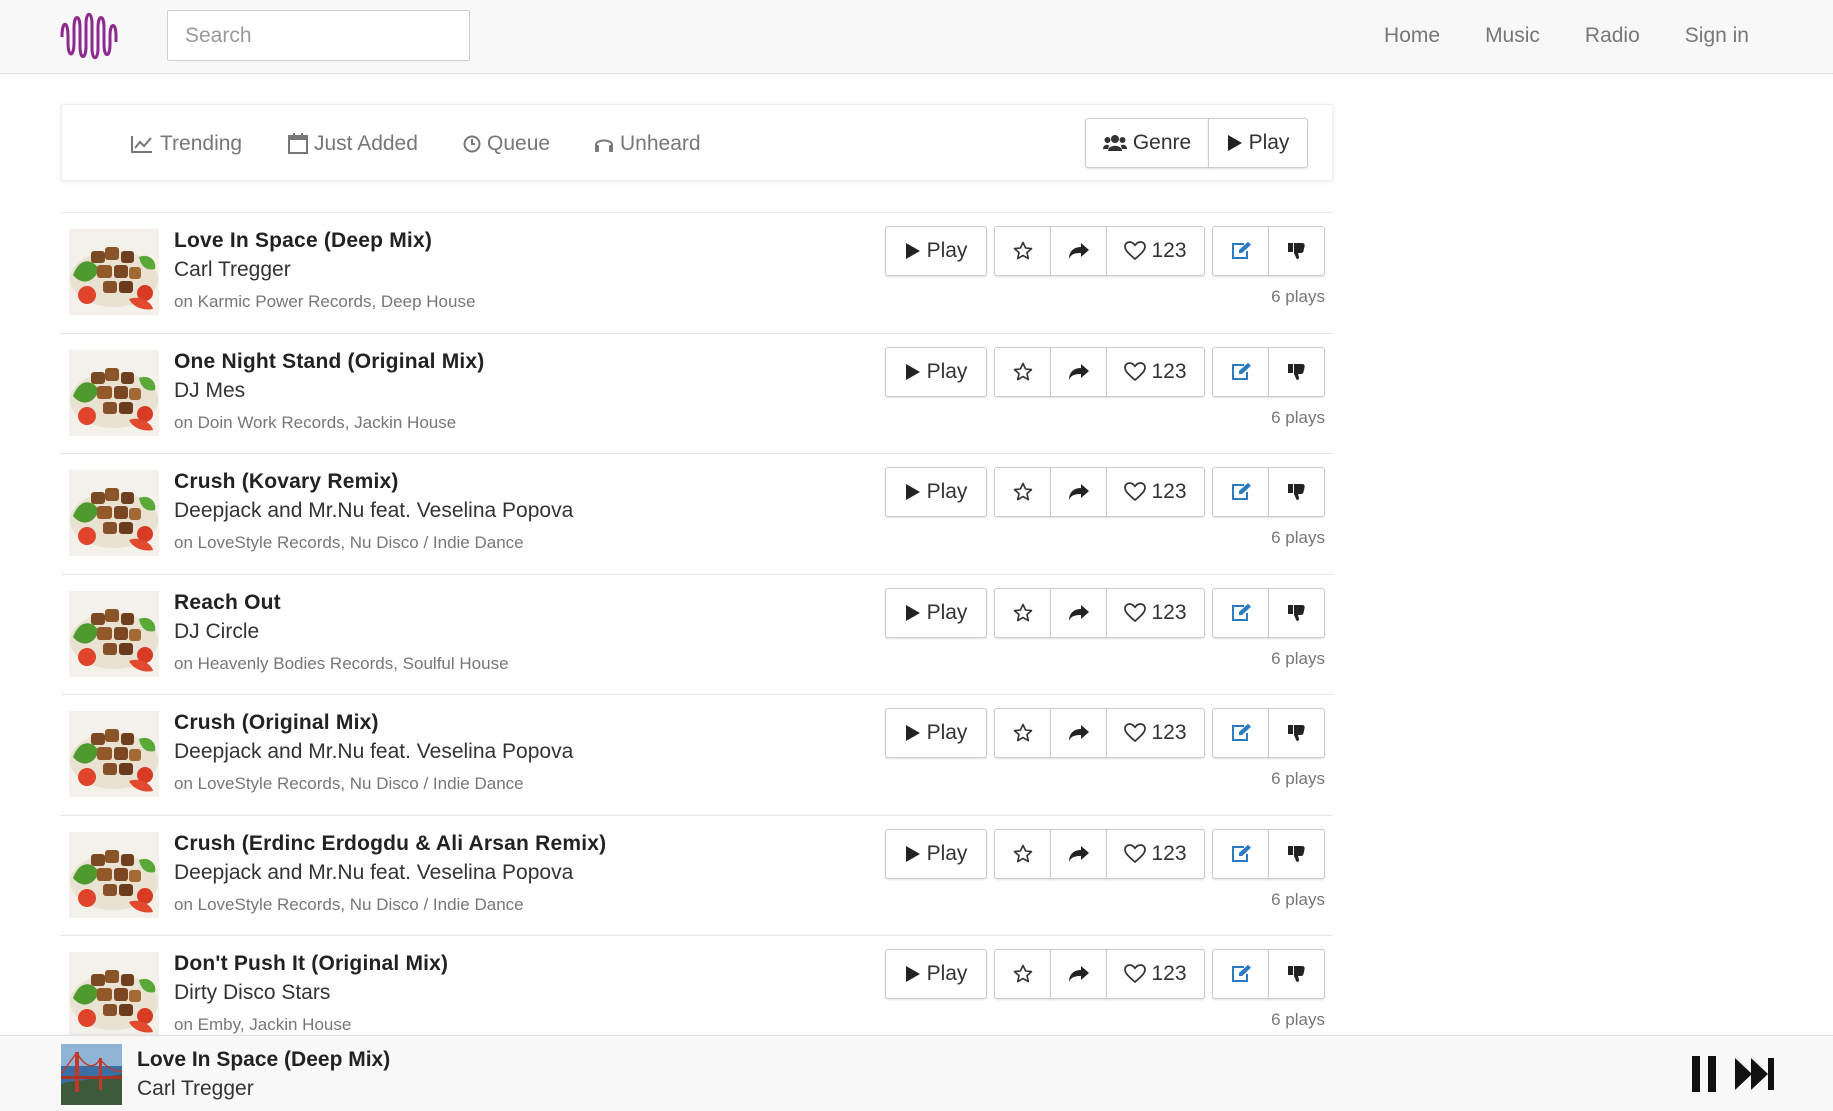 This screenshot has height=1111, width=1833. What do you see at coordinates (252, 993) in the screenshot?
I see `track-artist: Dirty Disco Stars` at bounding box center [252, 993].